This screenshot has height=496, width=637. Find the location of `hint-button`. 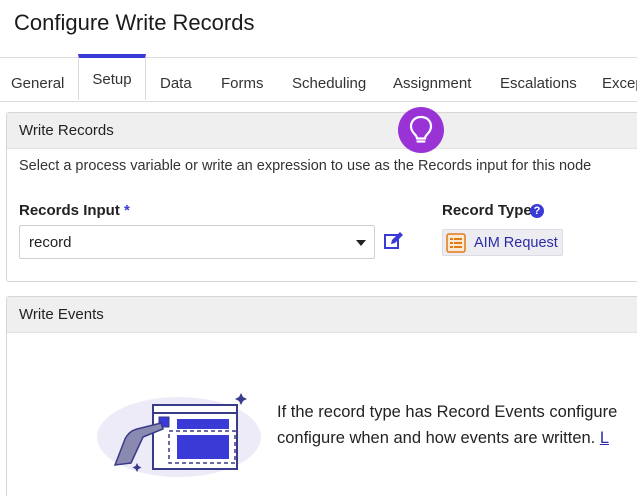

hint-button is located at coordinates (421, 130).